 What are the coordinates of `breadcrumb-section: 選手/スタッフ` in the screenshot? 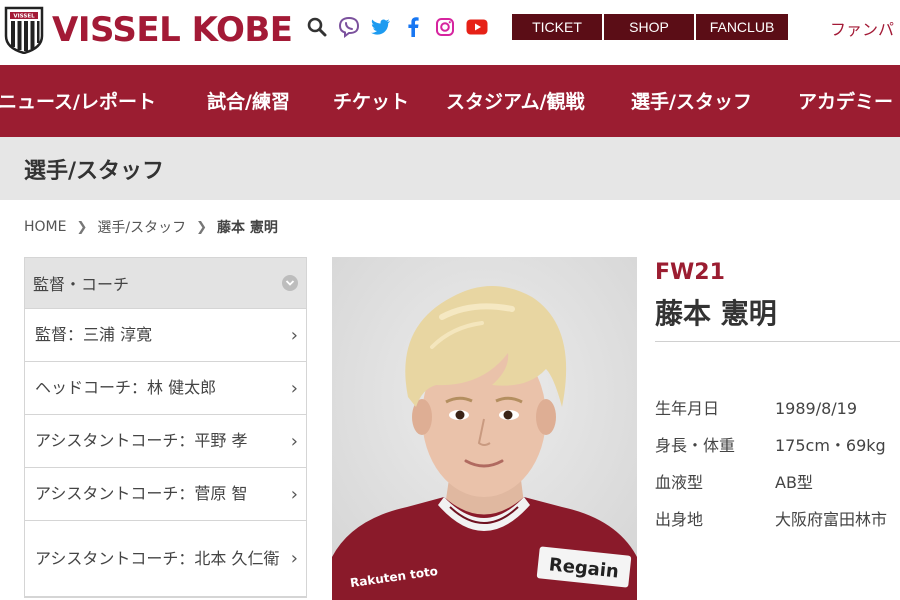 It's located at (141, 227).